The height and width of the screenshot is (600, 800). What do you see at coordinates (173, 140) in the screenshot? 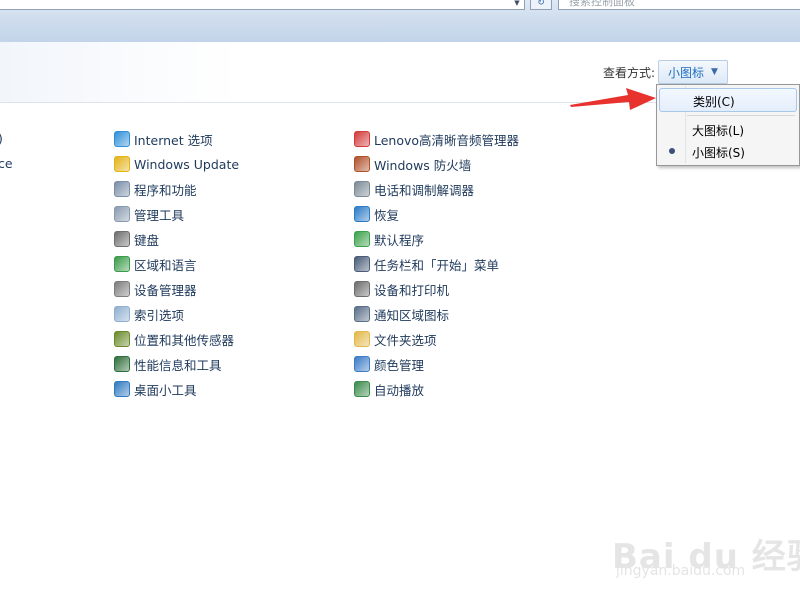
I see `control-panel-item-label: Internet 选项` at bounding box center [173, 140].